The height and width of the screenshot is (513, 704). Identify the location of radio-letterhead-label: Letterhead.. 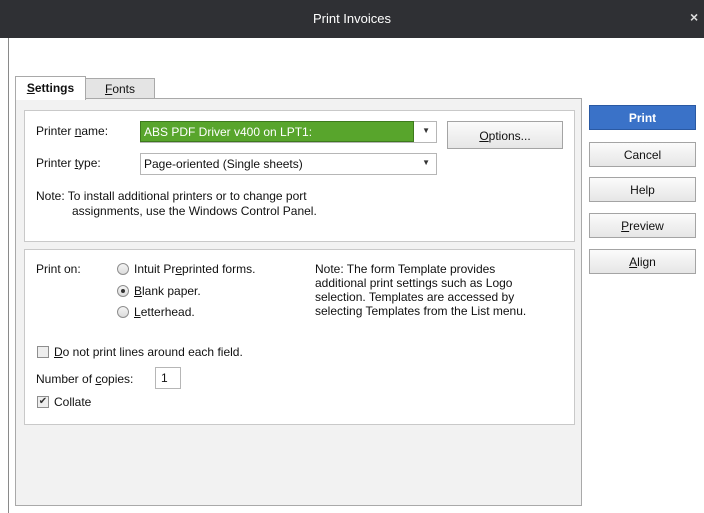
(164, 312).